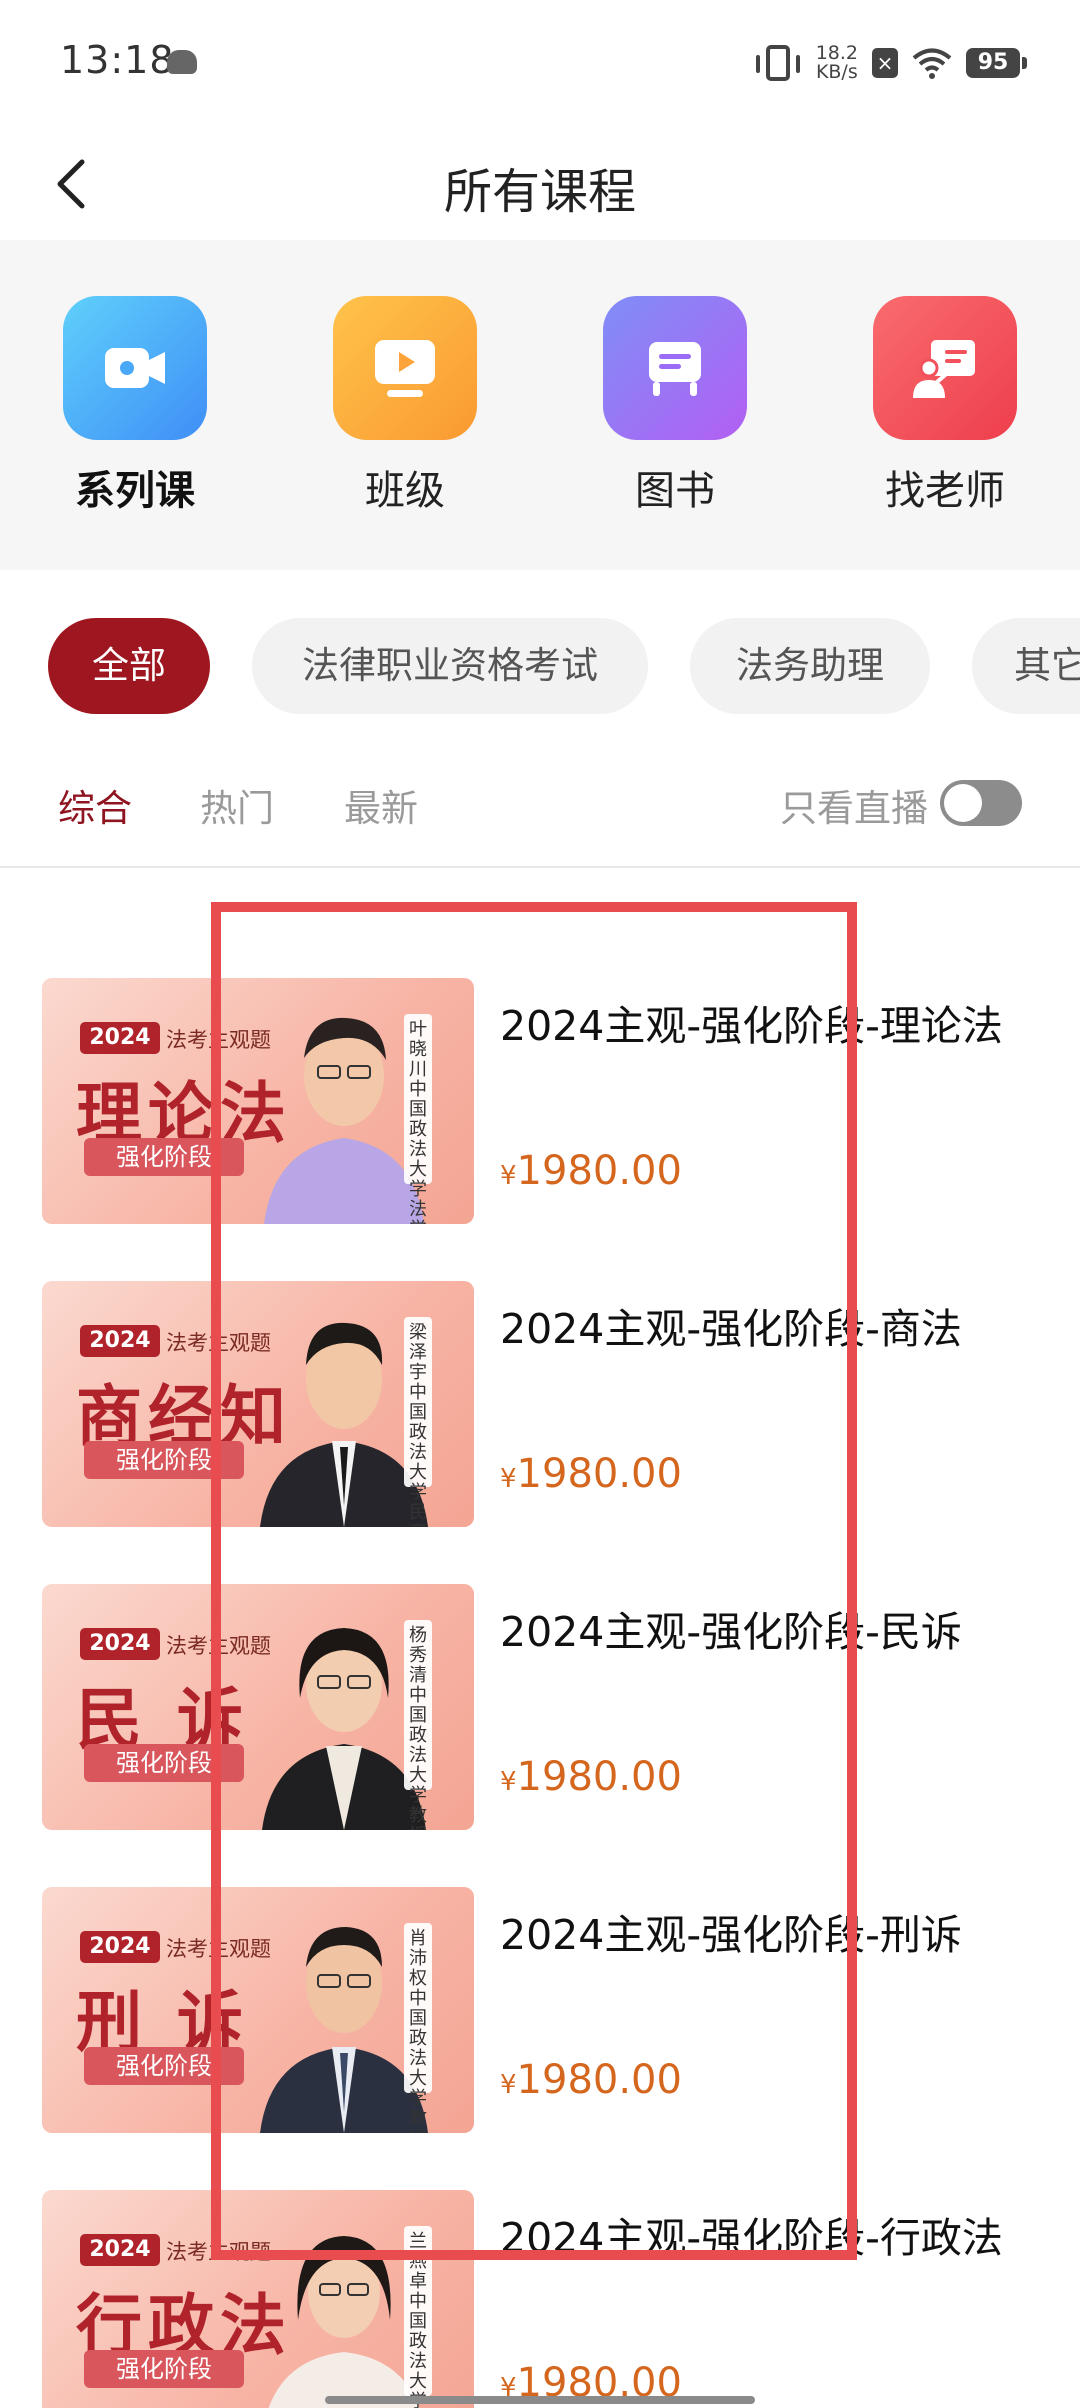 This screenshot has width=1080, height=2408. What do you see at coordinates (675, 368) in the screenshot?
I see `book-icon` at bounding box center [675, 368].